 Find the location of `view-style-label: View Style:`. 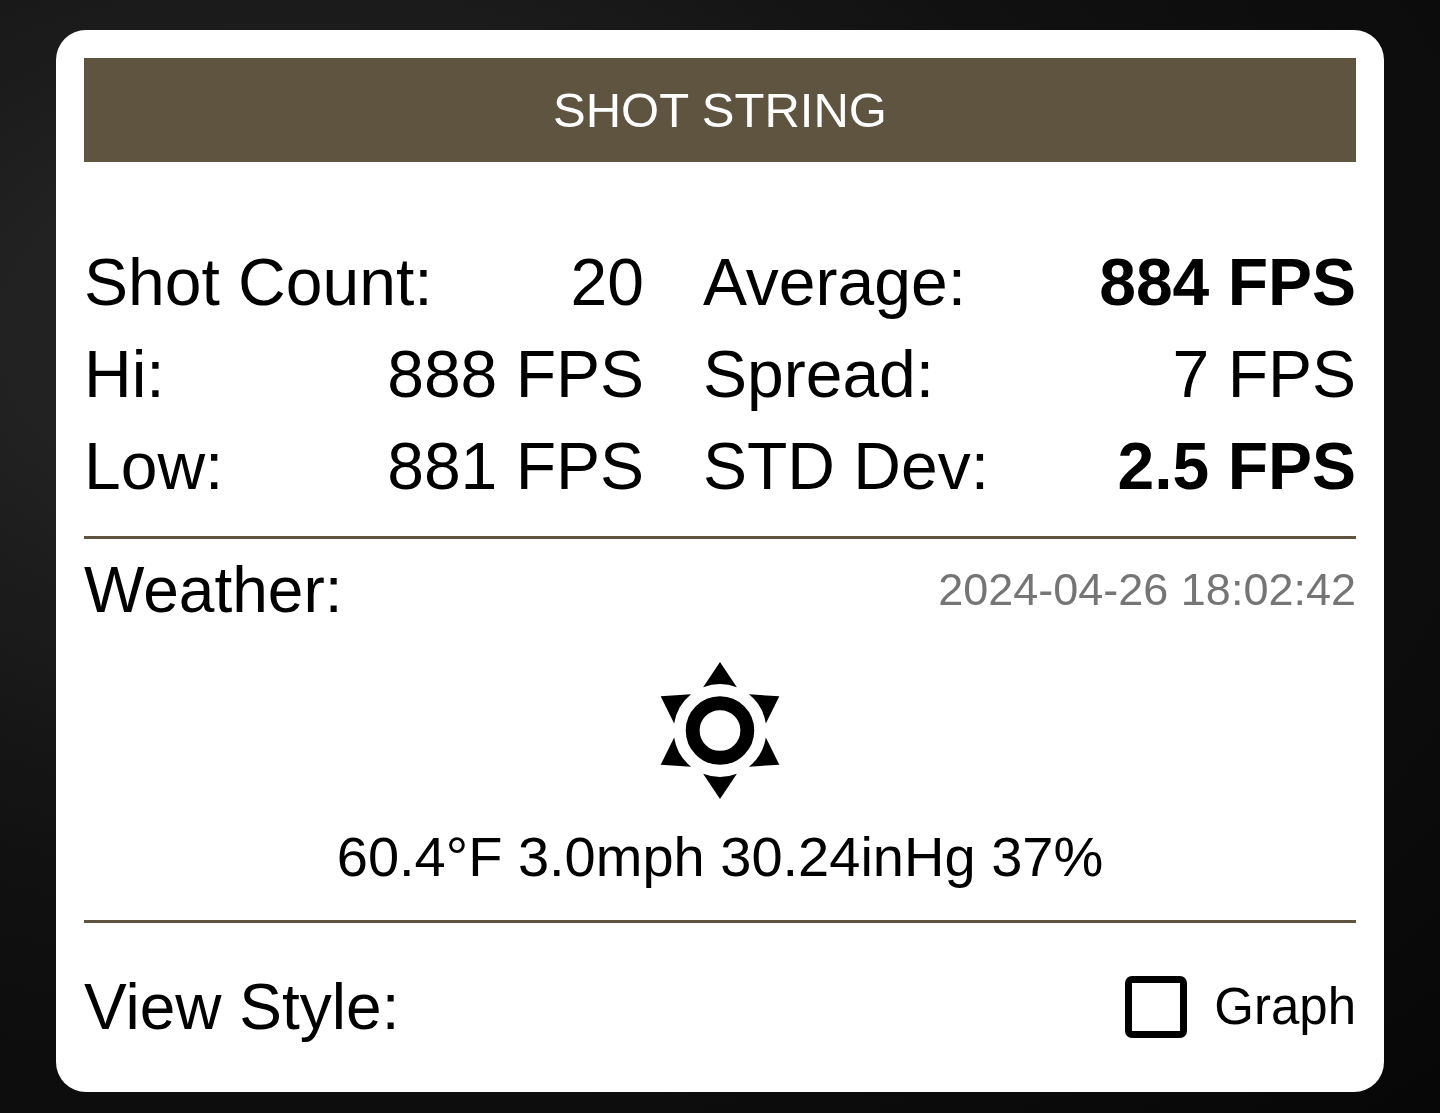

view-style-label: View Style: is located at coordinates (242, 1007).